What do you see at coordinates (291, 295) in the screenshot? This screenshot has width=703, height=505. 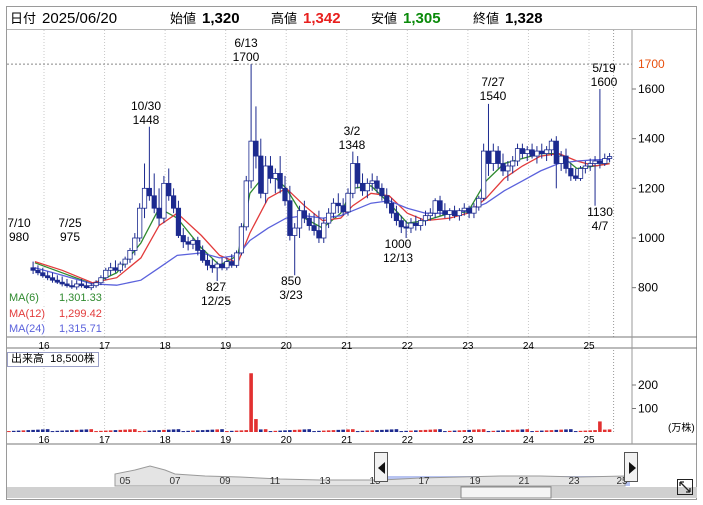 I see `annotation-date: 3/23` at bounding box center [291, 295].